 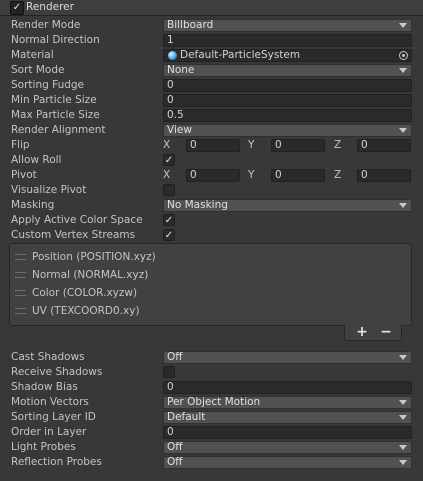 I want to click on render-mode-label: Render Mode, so click(x=46, y=25).